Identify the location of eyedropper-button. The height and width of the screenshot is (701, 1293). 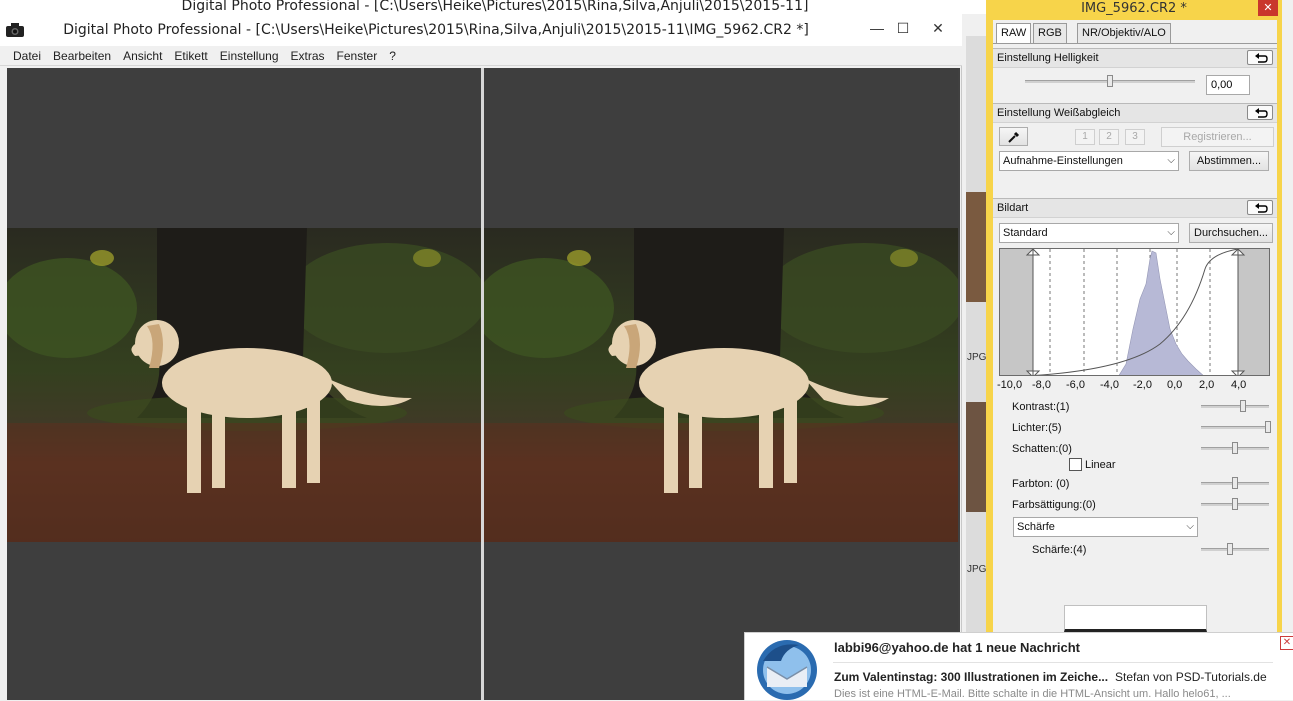
(1013, 136).